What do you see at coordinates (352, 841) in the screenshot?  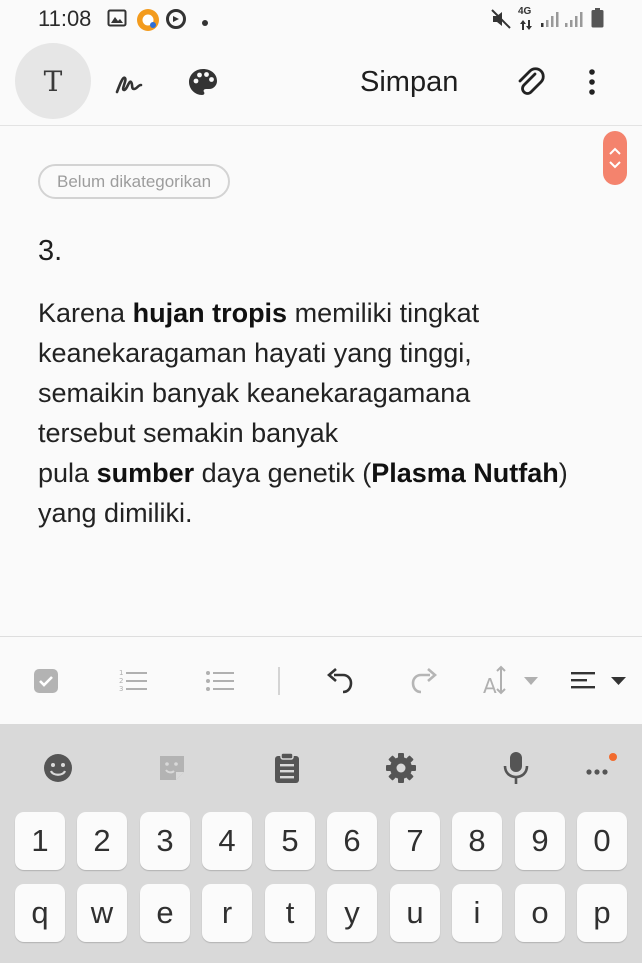 I see `key-6: 6` at bounding box center [352, 841].